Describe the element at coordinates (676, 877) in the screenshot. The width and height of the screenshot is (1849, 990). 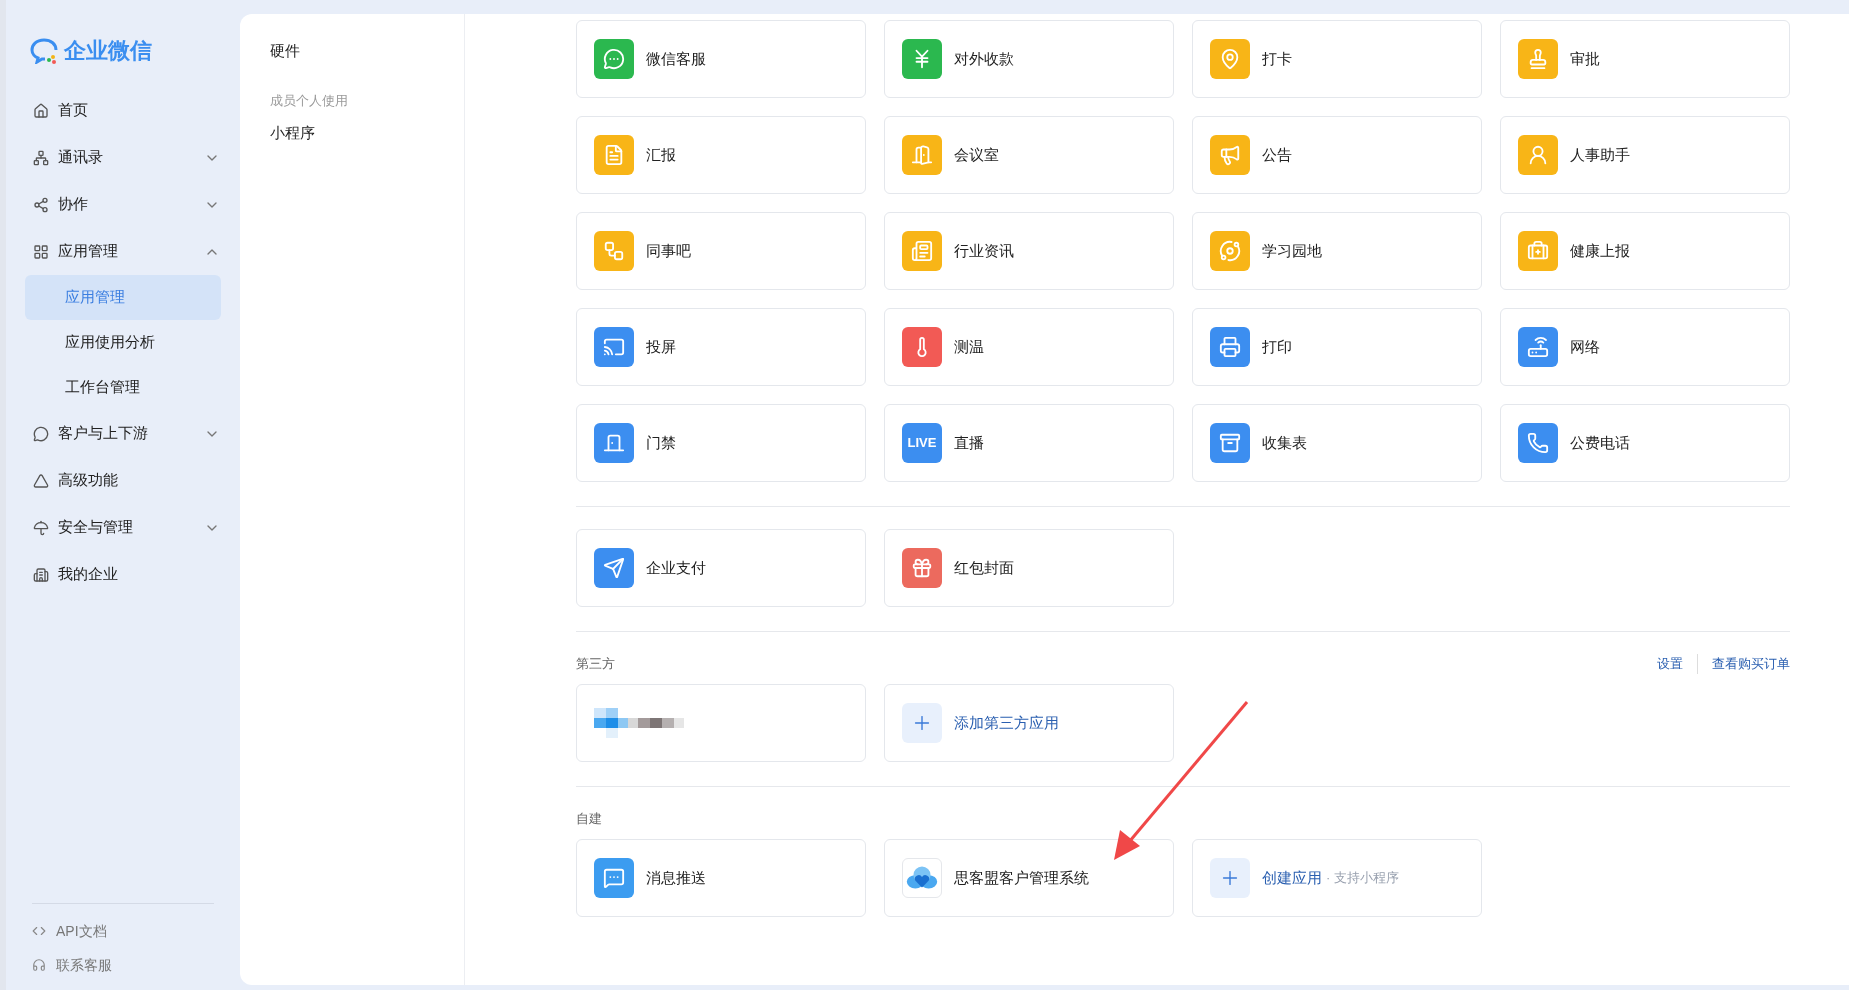
I see `app-name: 消息推送` at that location.